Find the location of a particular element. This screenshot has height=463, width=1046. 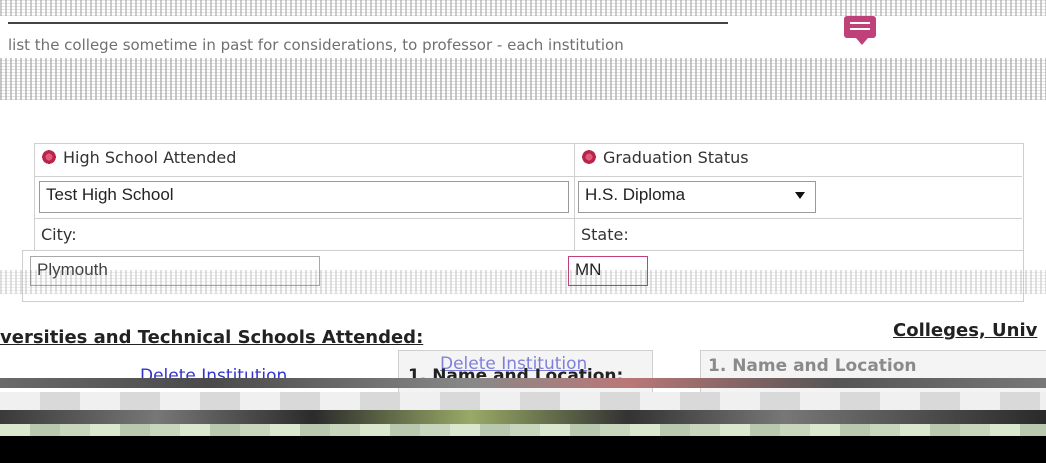

state-label: State: is located at coordinates (605, 234).